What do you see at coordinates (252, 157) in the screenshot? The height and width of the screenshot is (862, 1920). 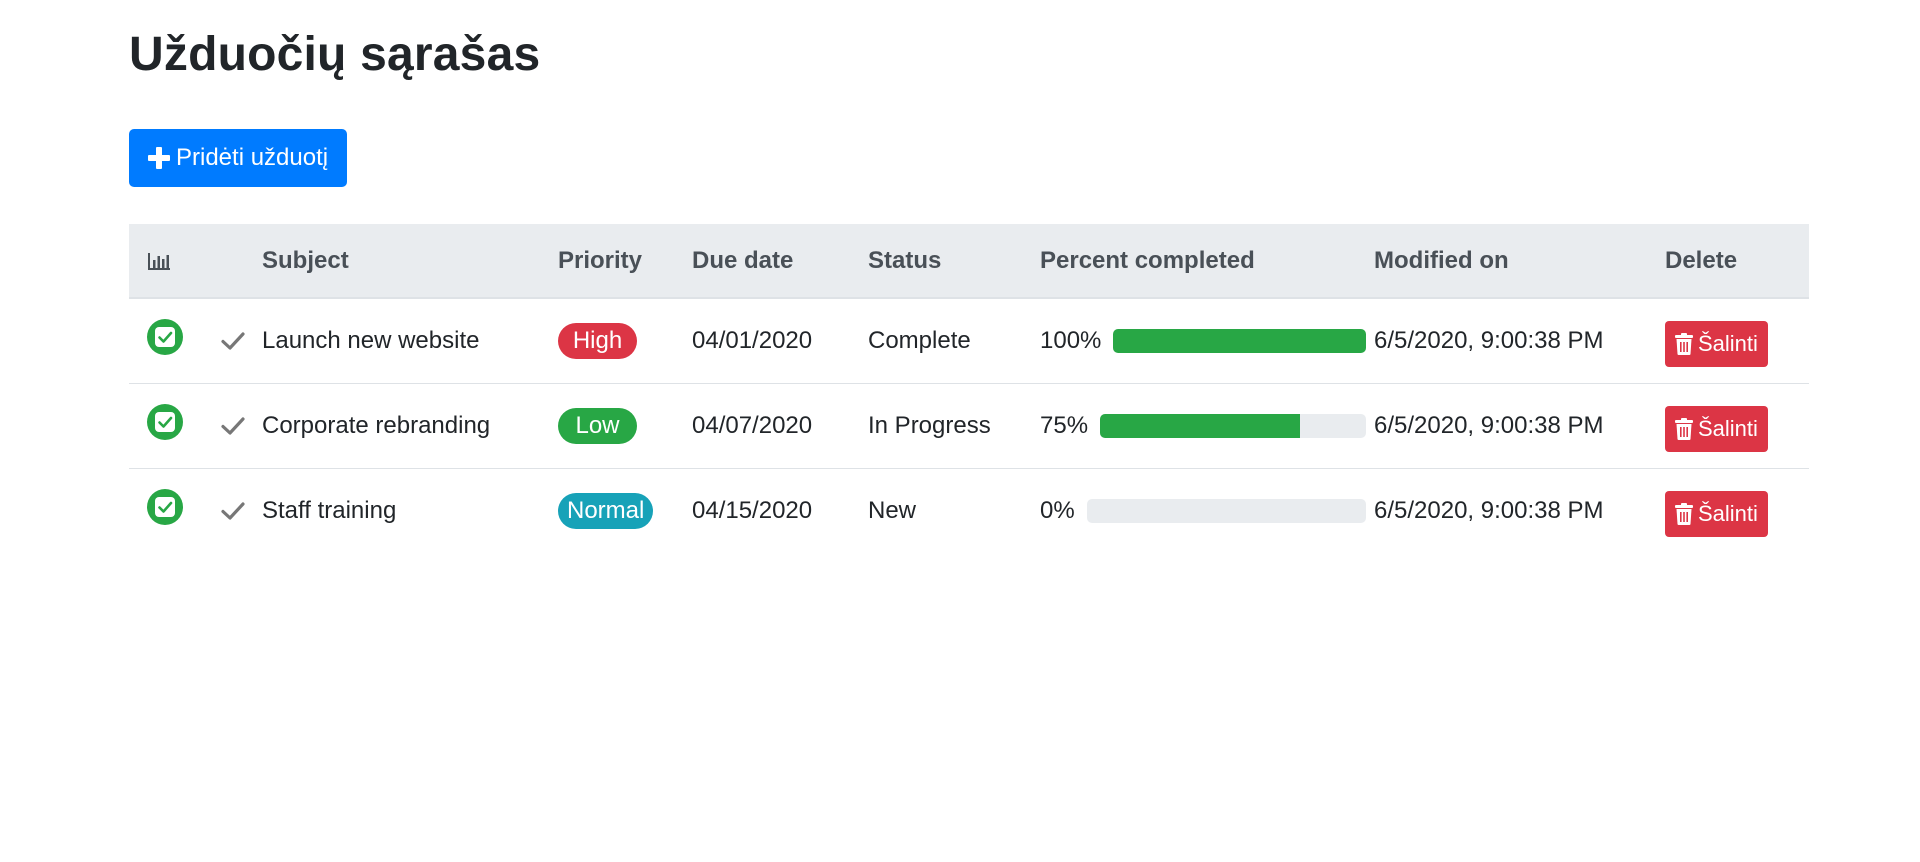 I see `add-task-button-label: Pridėti užduotį` at bounding box center [252, 157].